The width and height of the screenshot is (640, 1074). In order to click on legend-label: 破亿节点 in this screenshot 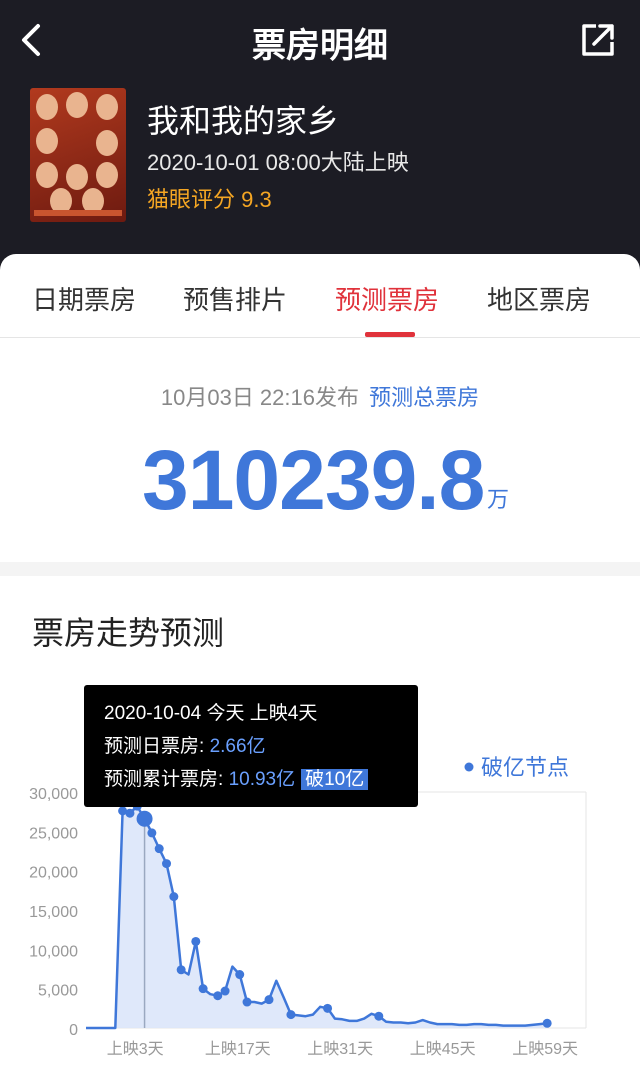, I will do `click(525, 767)`.